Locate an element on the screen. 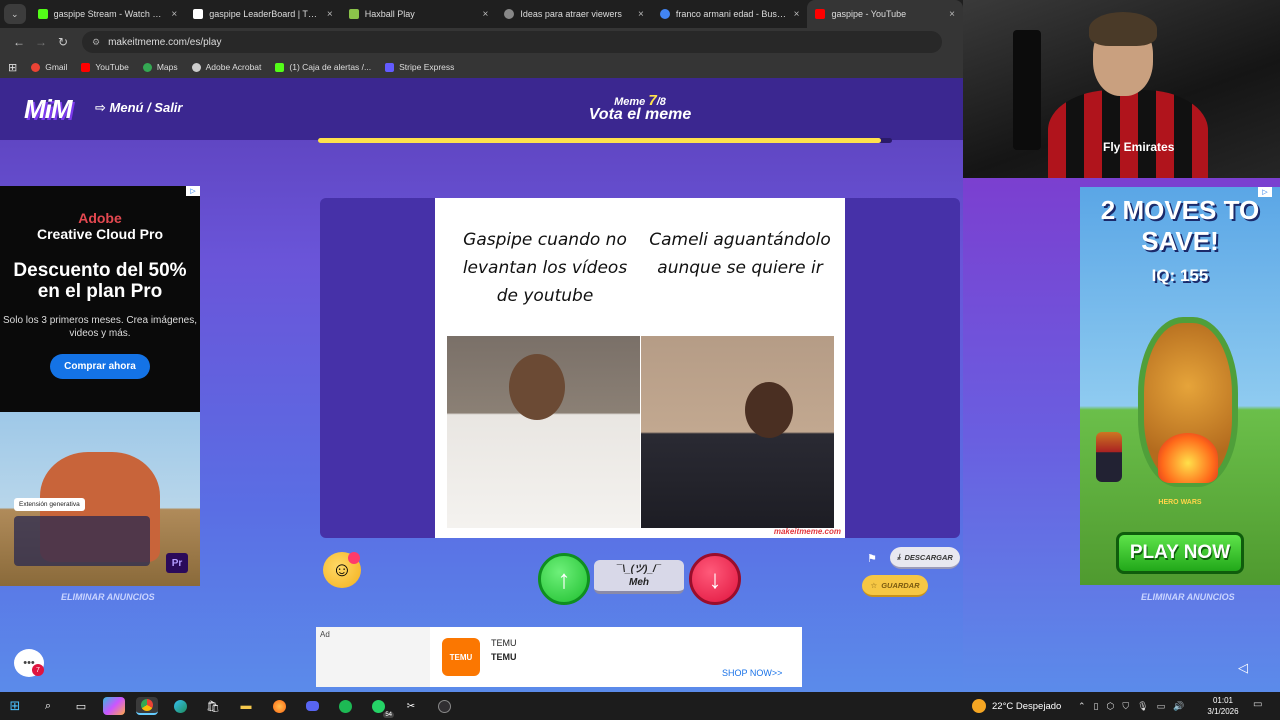 The width and height of the screenshot is (1280, 720). downvote-button: ↓ is located at coordinates (715, 579).